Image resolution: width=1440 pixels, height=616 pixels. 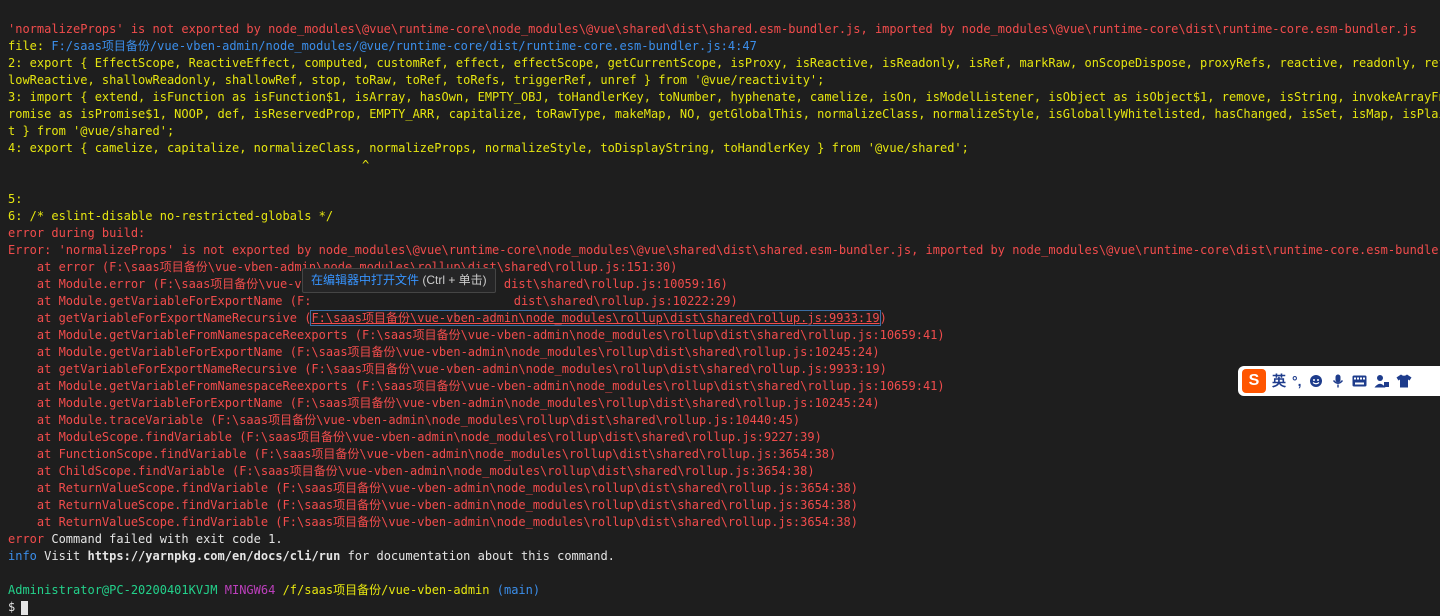 What do you see at coordinates (1297, 381) in the screenshot?
I see `ime-punctuation-toggle: °,` at bounding box center [1297, 381].